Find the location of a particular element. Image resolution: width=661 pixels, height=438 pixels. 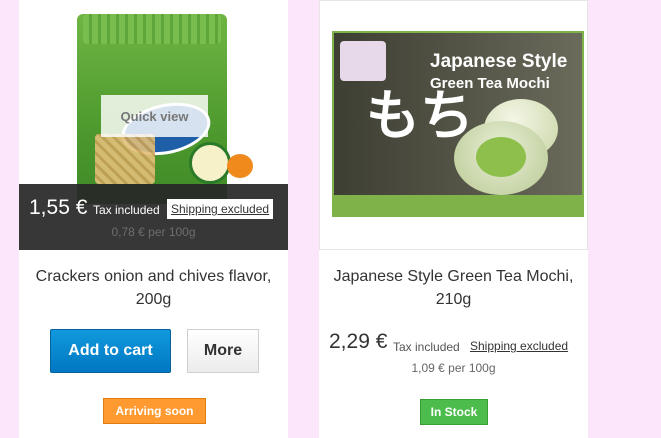

availability-badge: Arriving soon is located at coordinates (154, 411).